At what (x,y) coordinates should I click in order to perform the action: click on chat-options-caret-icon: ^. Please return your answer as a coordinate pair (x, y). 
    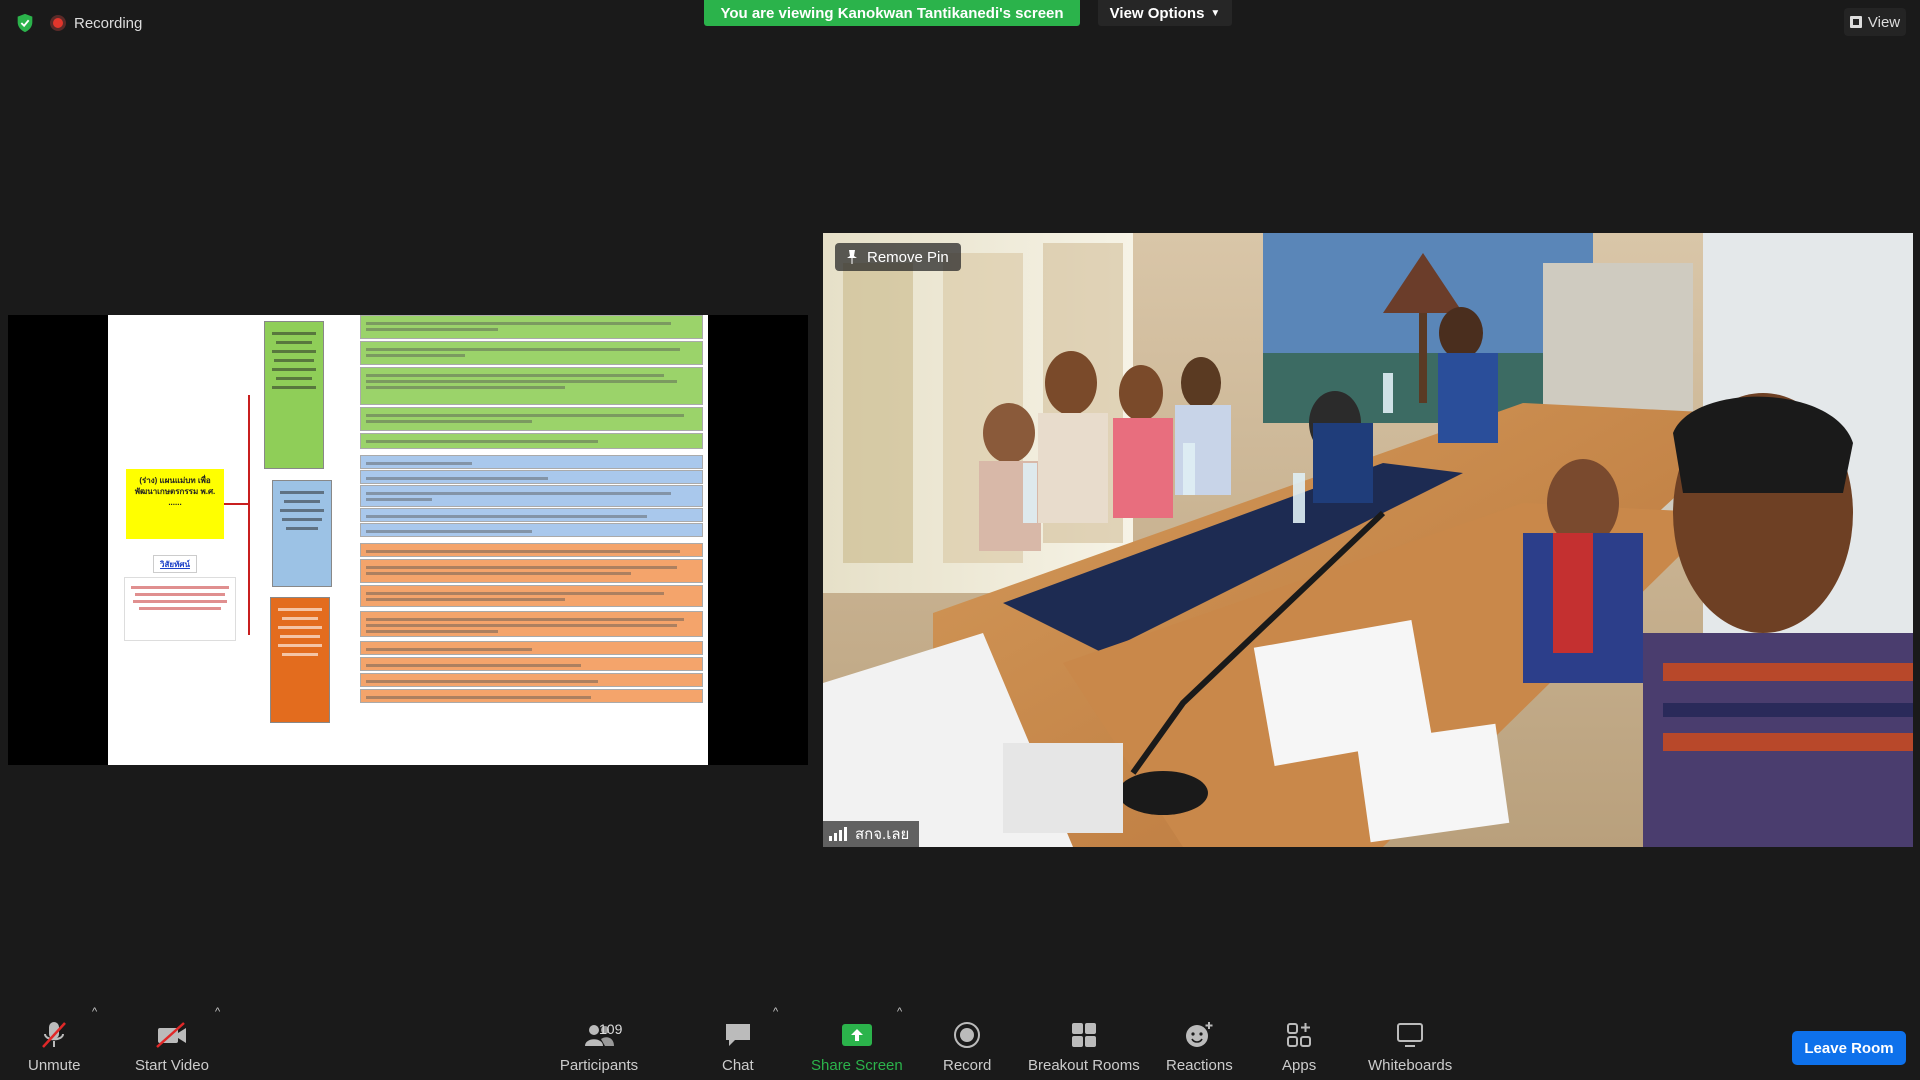
    Looking at the image, I should click on (775, 1012).